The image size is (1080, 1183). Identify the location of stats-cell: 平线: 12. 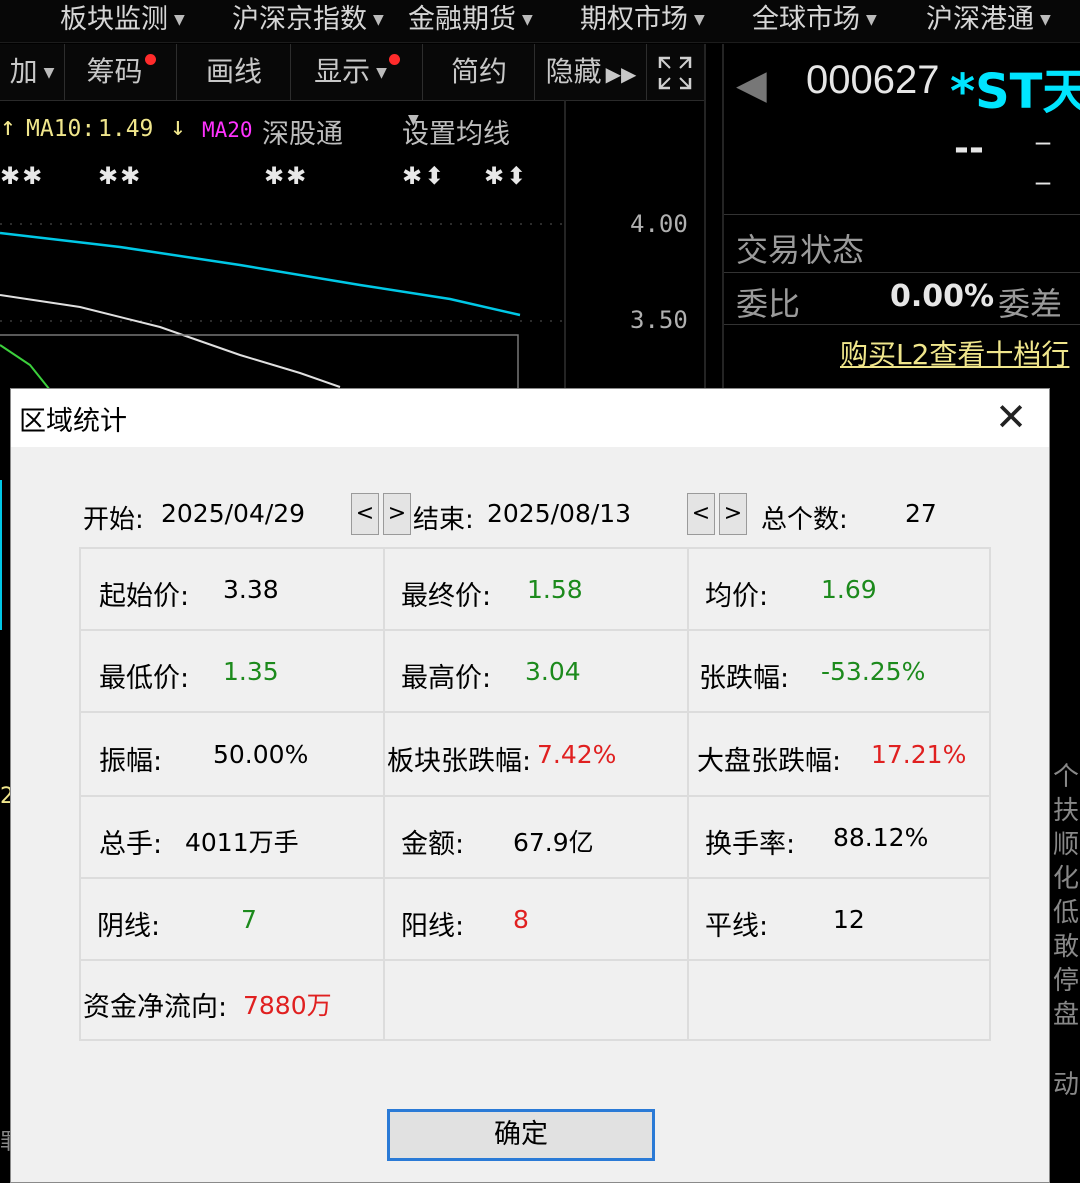
(839, 919).